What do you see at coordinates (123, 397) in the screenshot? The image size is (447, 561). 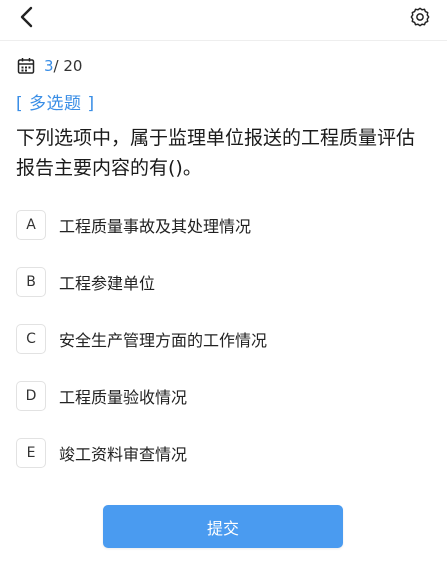 I see `option-text: 工程质量验收情况` at bounding box center [123, 397].